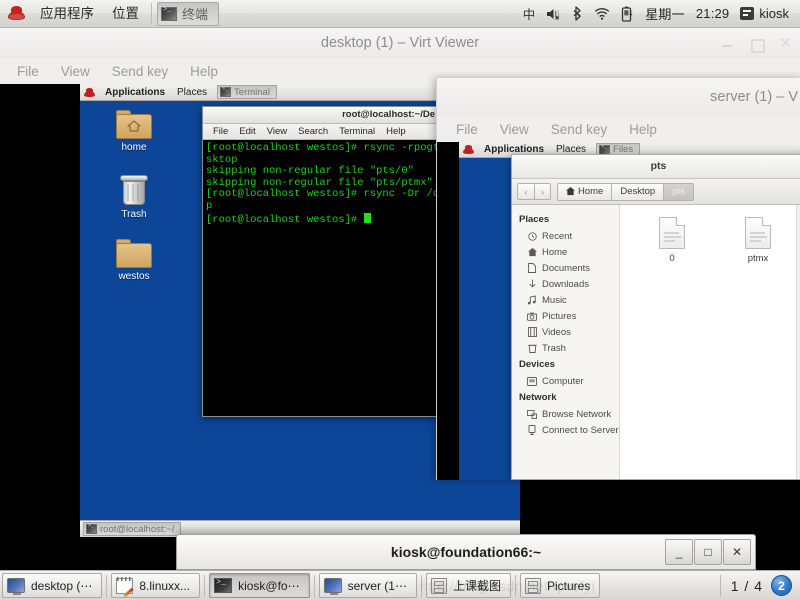 This screenshot has height=600, width=800. Describe the element at coordinates (542, 191) in the screenshot. I see `forward-button: ›` at that location.